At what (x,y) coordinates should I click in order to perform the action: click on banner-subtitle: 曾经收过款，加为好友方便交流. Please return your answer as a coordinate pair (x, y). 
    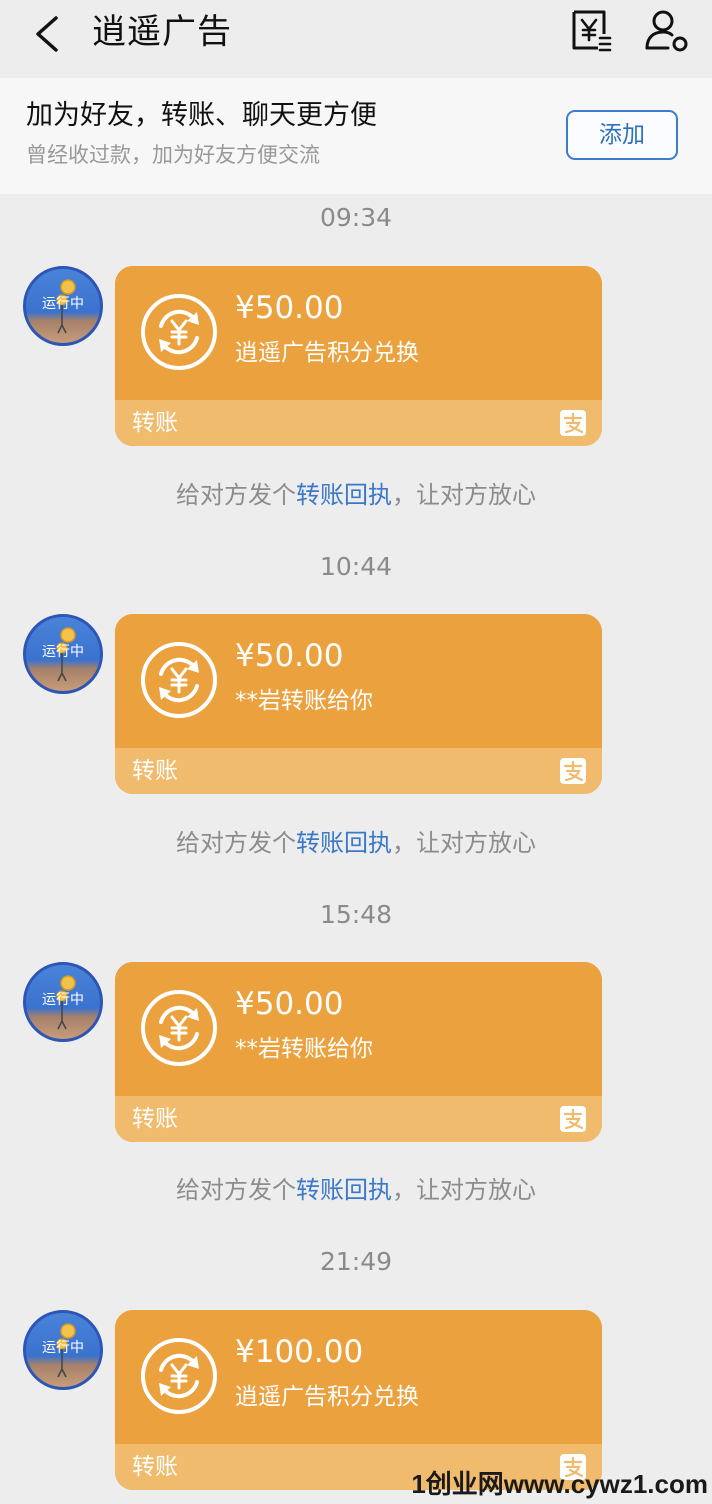
    Looking at the image, I should click on (173, 155).